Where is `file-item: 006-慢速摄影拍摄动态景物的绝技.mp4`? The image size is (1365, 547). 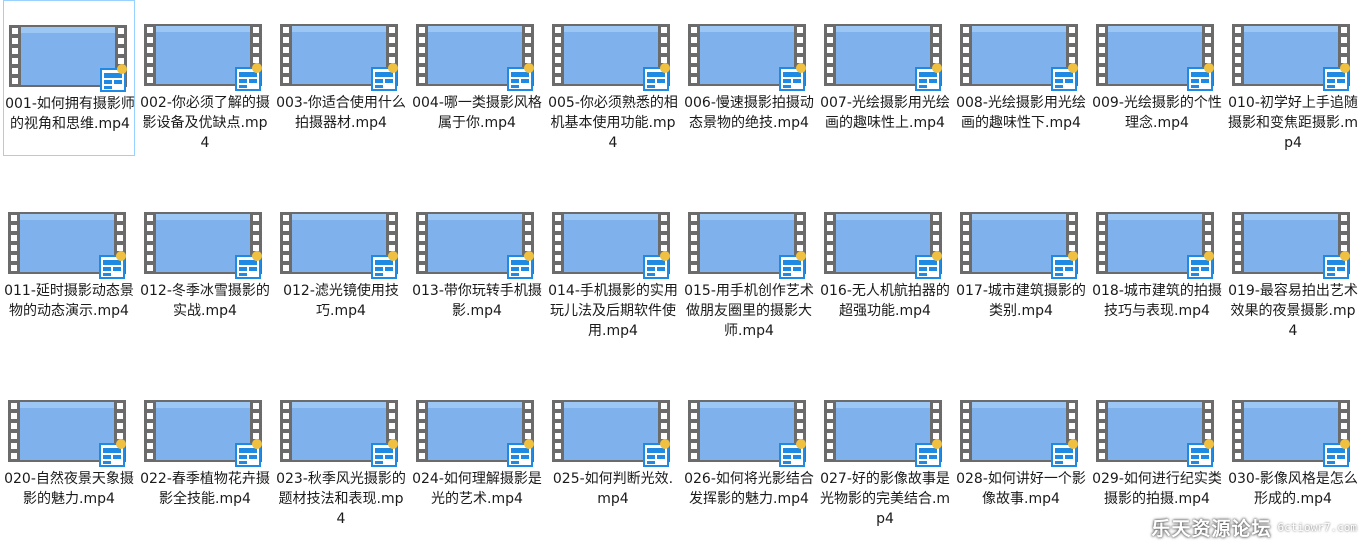
file-item: 006-慢速摄影拍摄动态景物的绝技.mp4 is located at coordinates (749, 78).